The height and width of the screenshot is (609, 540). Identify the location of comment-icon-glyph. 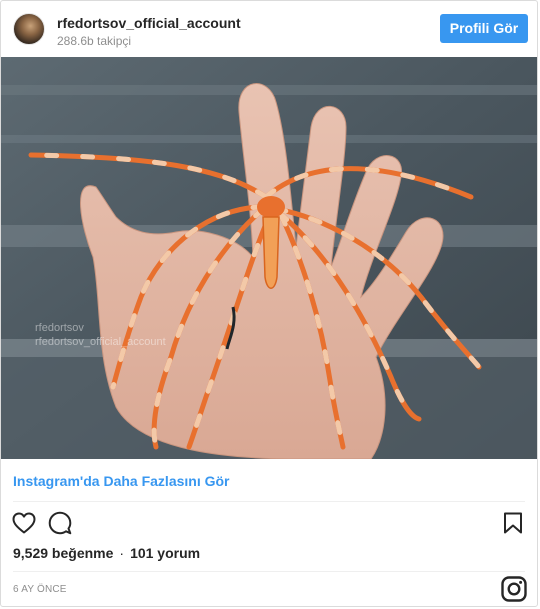
(60, 523).